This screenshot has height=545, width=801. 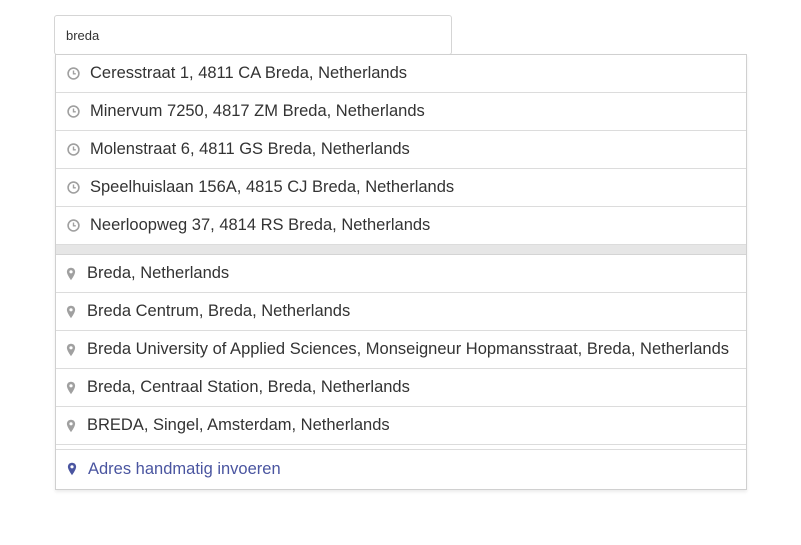 I want to click on place-result-item: BREDA, Singel, Amsterdam, Netherlands, so click(x=401, y=426).